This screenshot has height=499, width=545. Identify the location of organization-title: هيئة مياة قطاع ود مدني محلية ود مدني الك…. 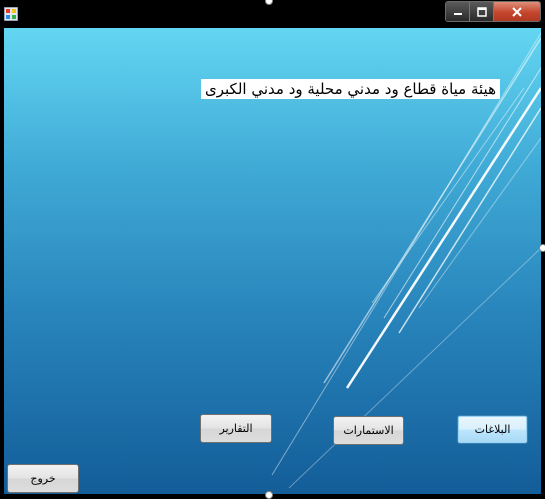
(350, 89).